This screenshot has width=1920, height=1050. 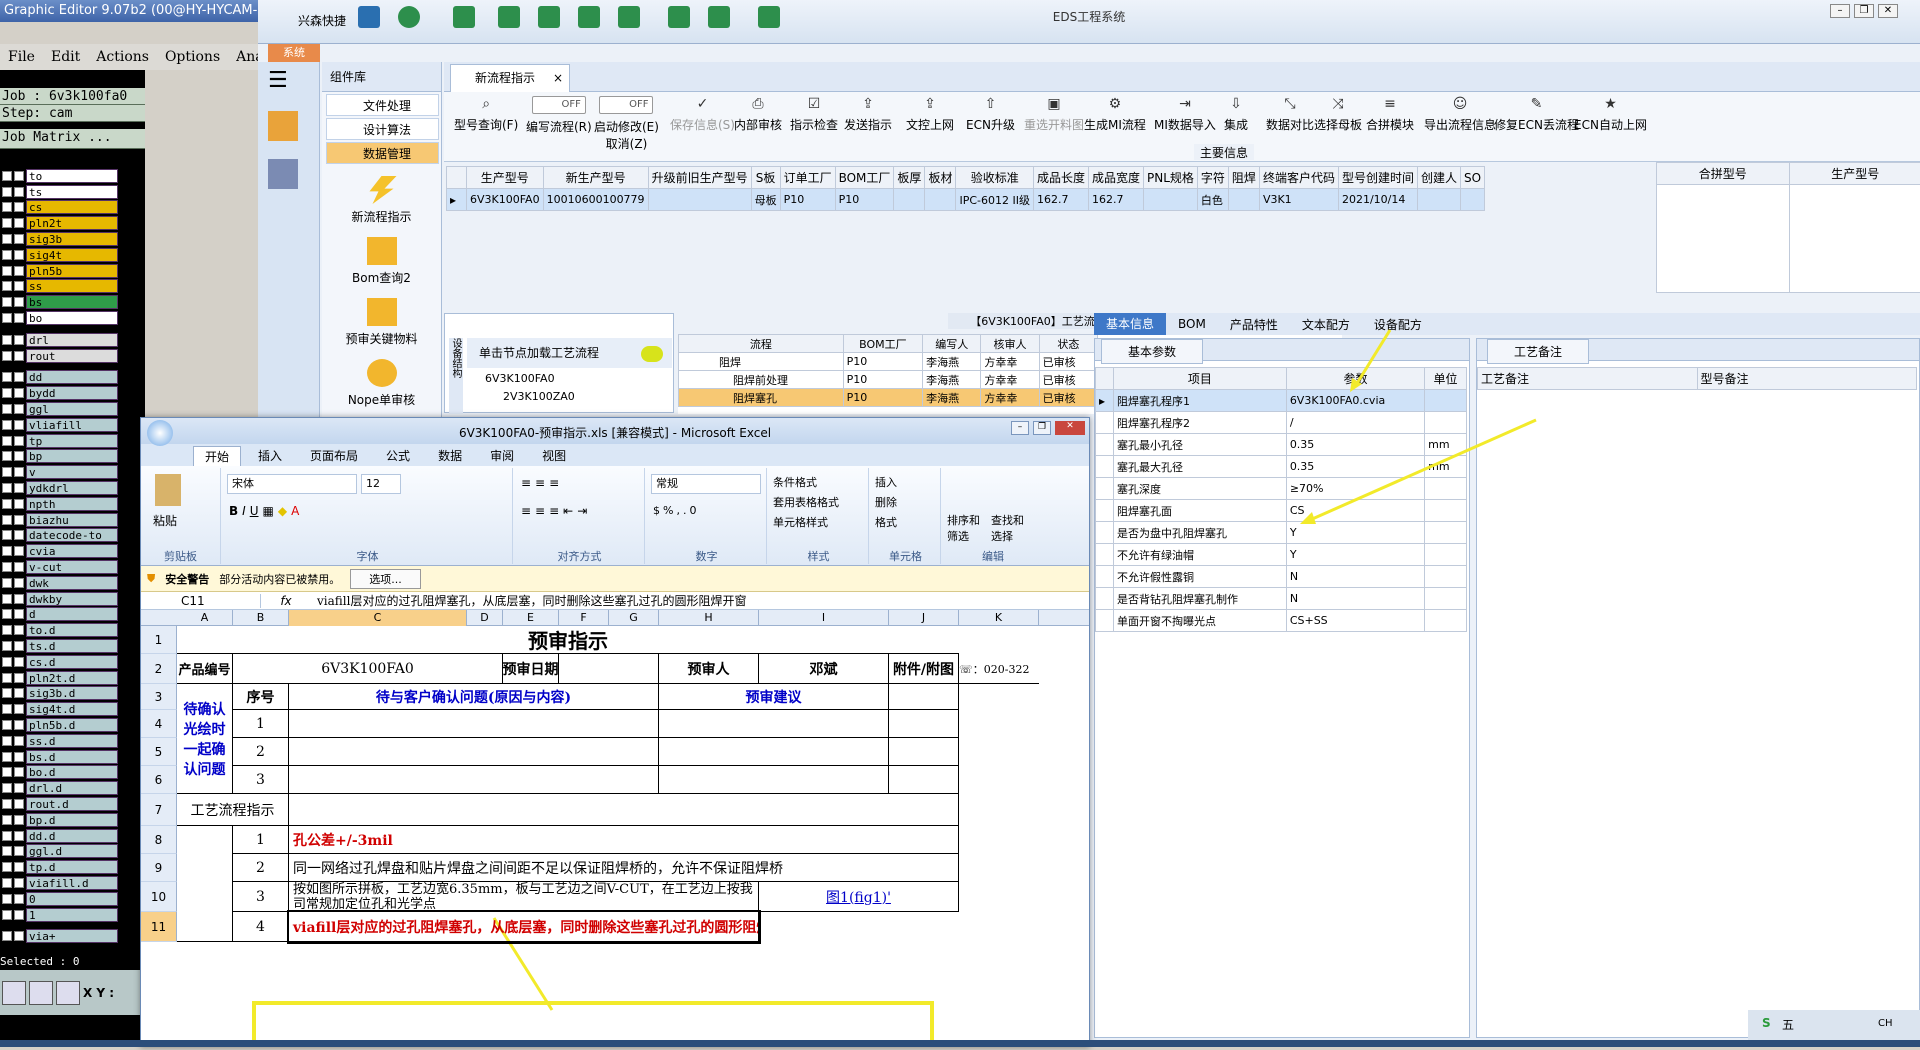 What do you see at coordinates (1788, 1024) in the screenshot?
I see `ime-mode: 五` at bounding box center [1788, 1024].